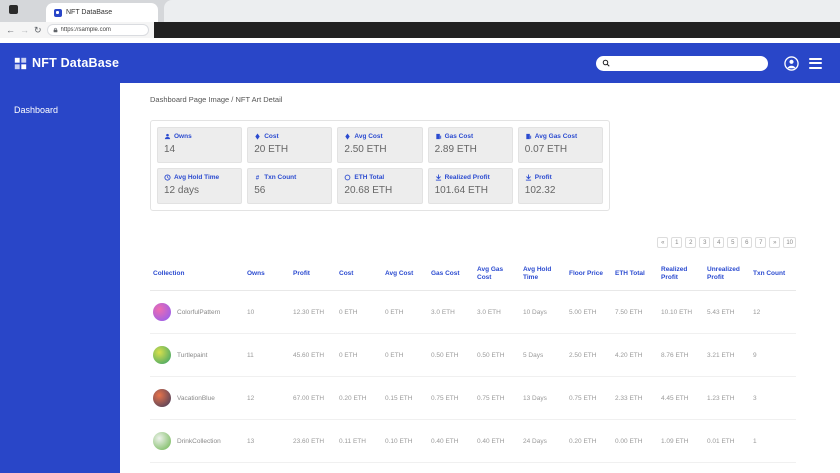 The width and height of the screenshot is (840, 473). Describe the element at coordinates (691, 242) in the screenshot. I see `pagination-item: 2` at that location.